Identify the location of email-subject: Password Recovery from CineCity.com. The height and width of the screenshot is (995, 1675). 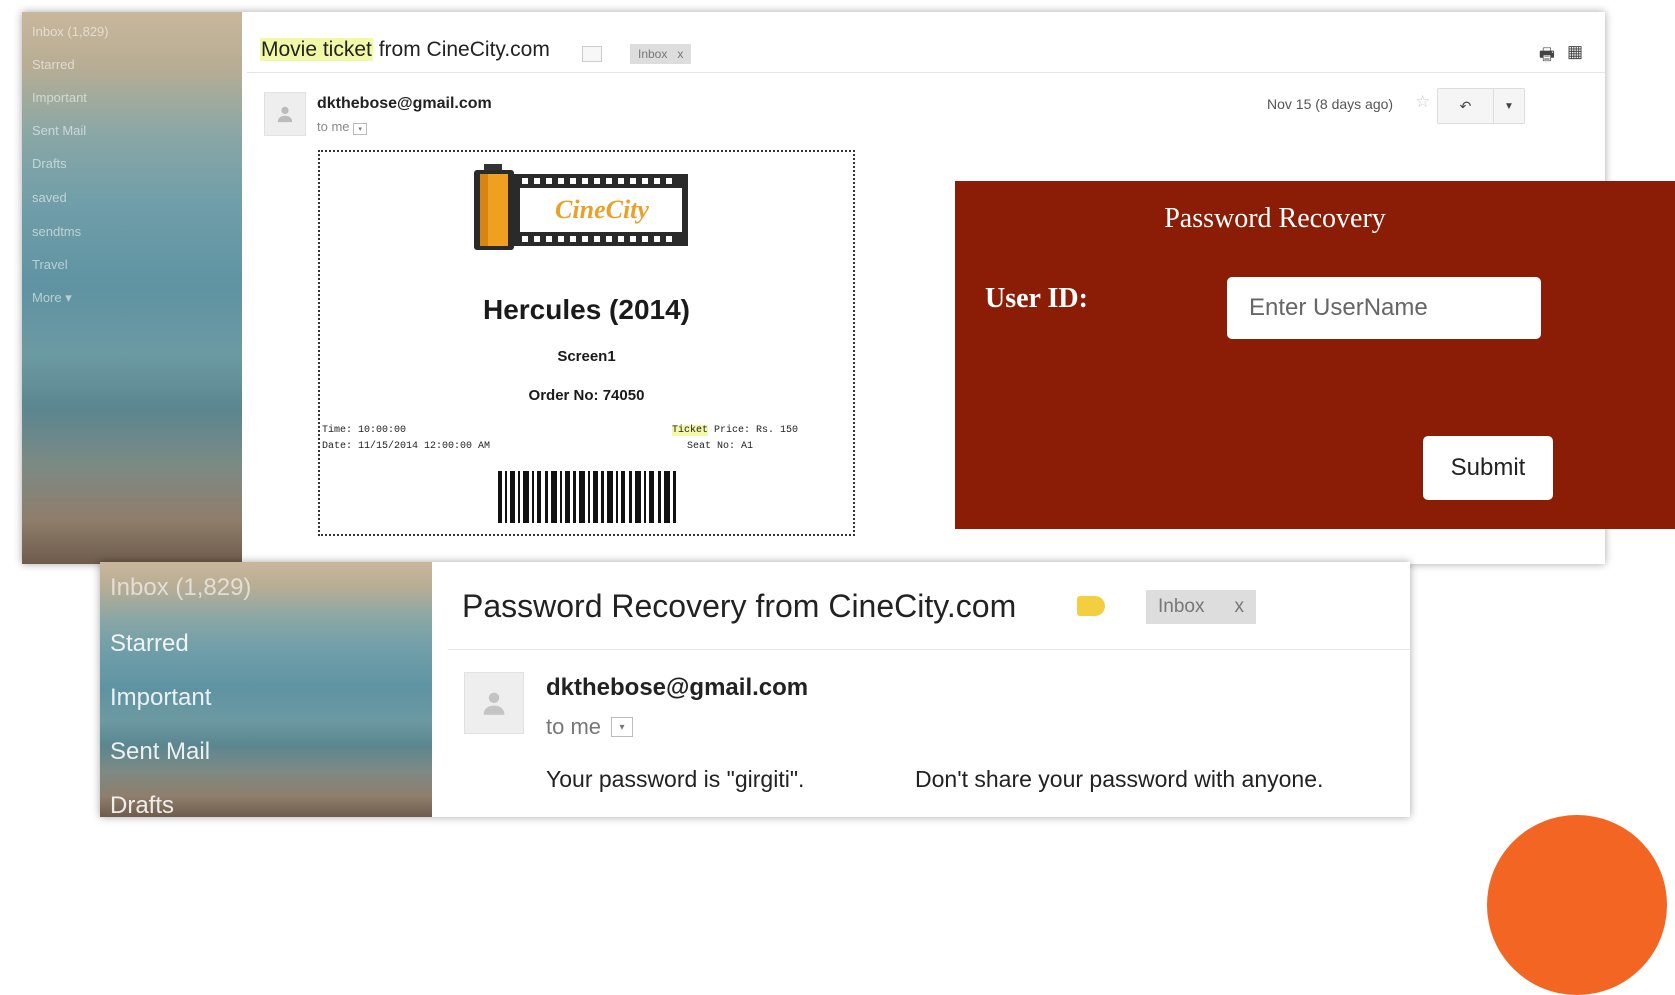
(739, 606).